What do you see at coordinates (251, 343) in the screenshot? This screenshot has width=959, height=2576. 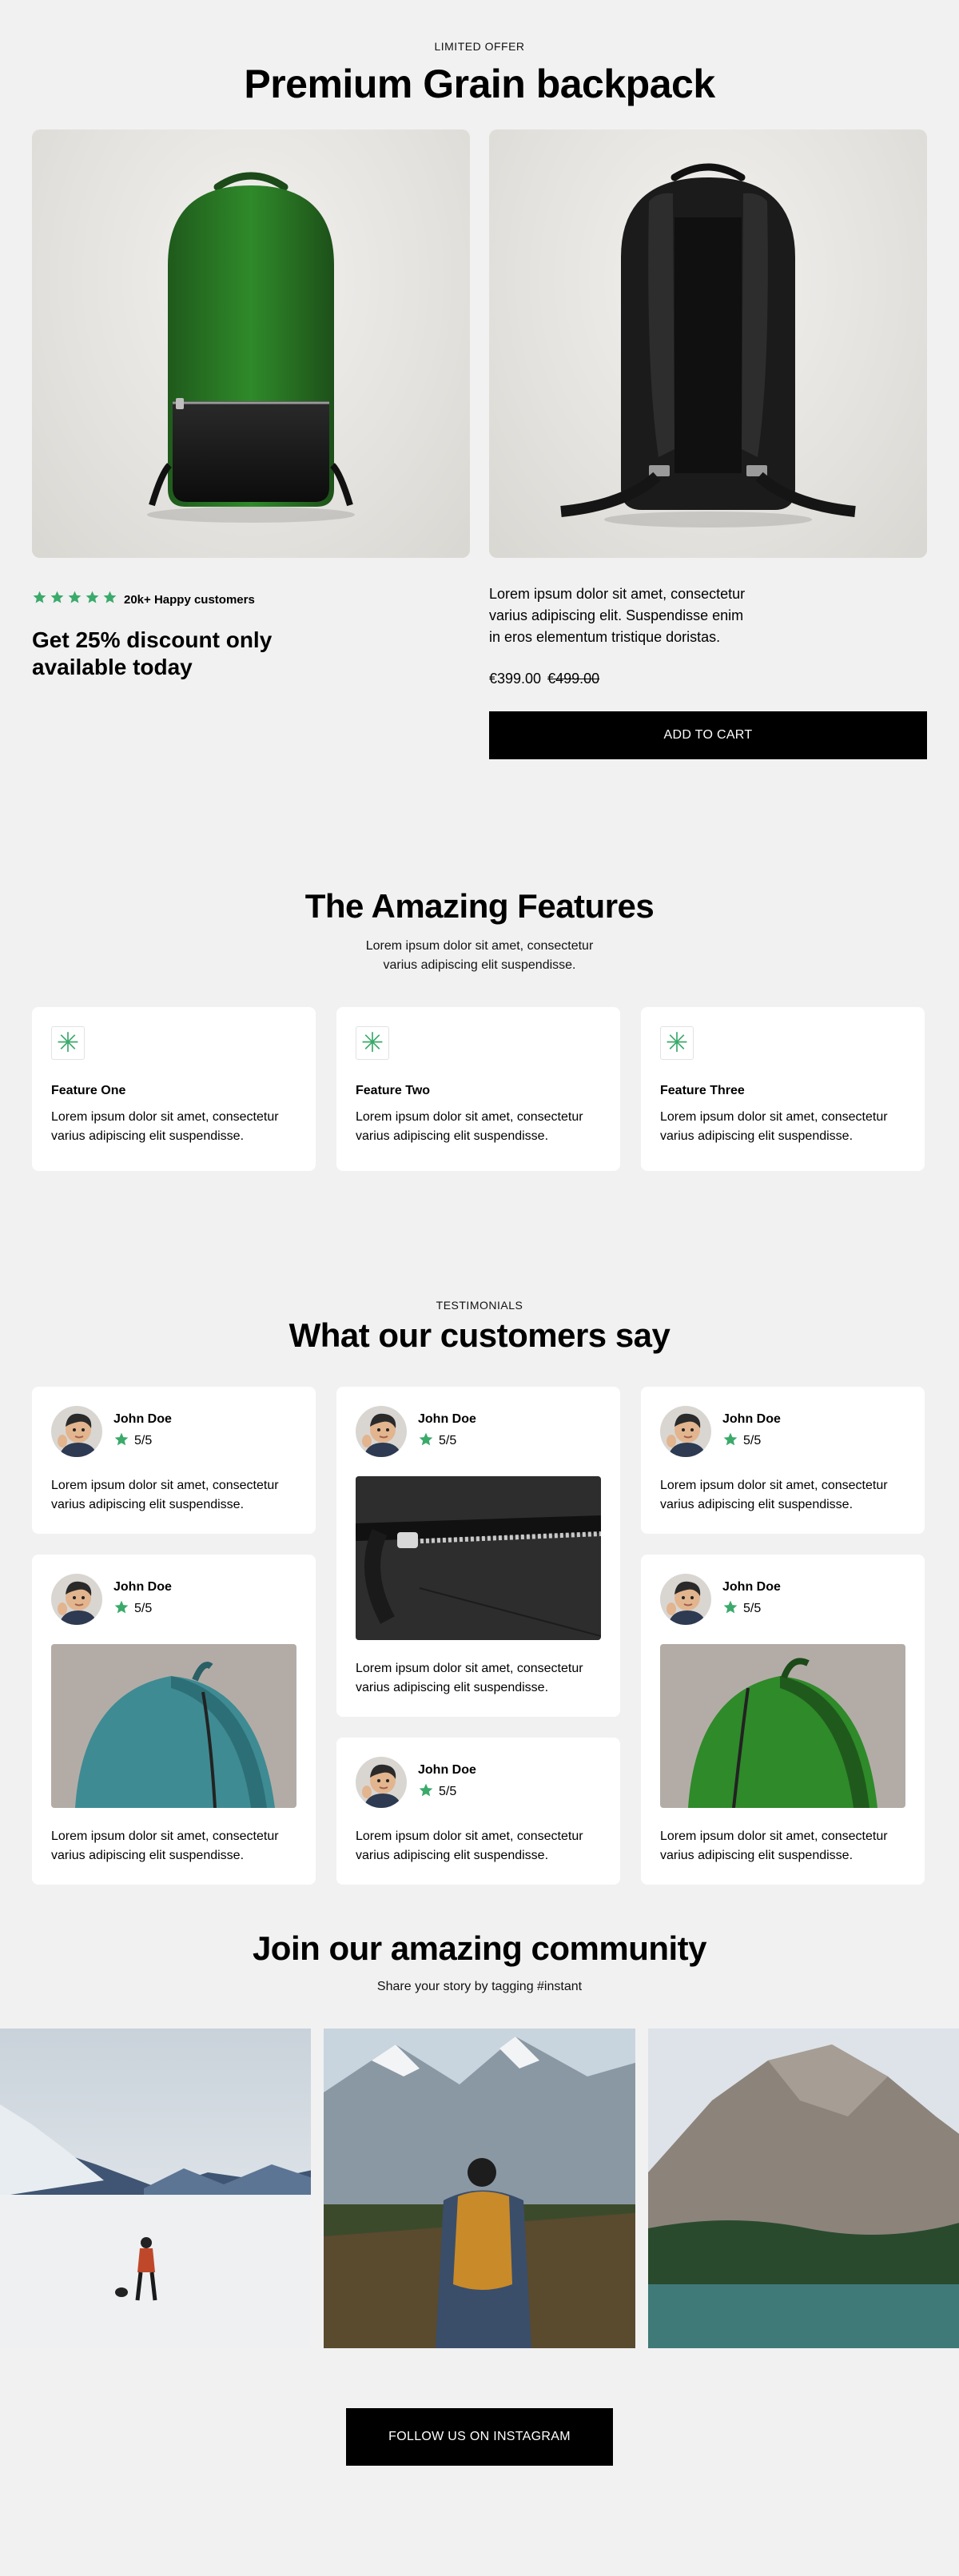 I see `product-image-front` at bounding box center [251, 343].